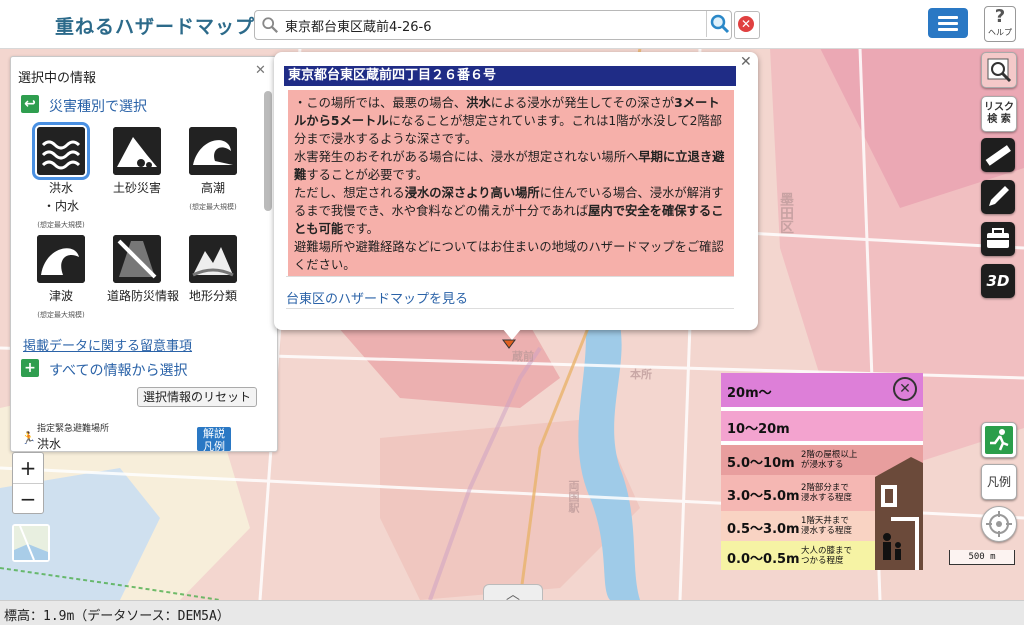  What do you see at coordinates (512, 334) in the screenshot?
I see `popup-pointer` at bounding box center [512, 334].